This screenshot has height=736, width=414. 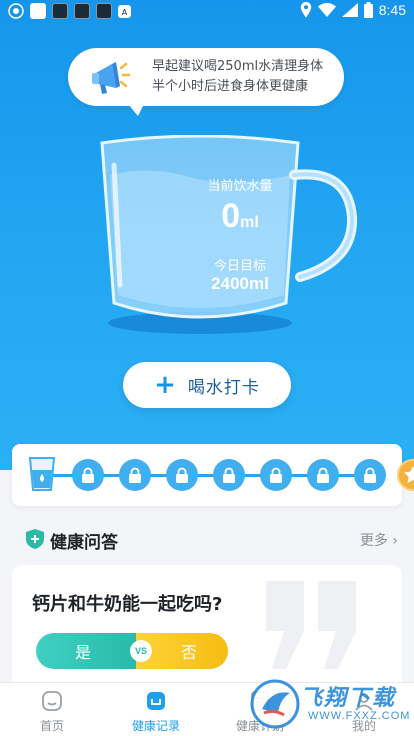 I want to click on tip-bubble: 早起建议喝250ml水清理身体 半个小时后进食身体更健康, so click(x=206, y=82).